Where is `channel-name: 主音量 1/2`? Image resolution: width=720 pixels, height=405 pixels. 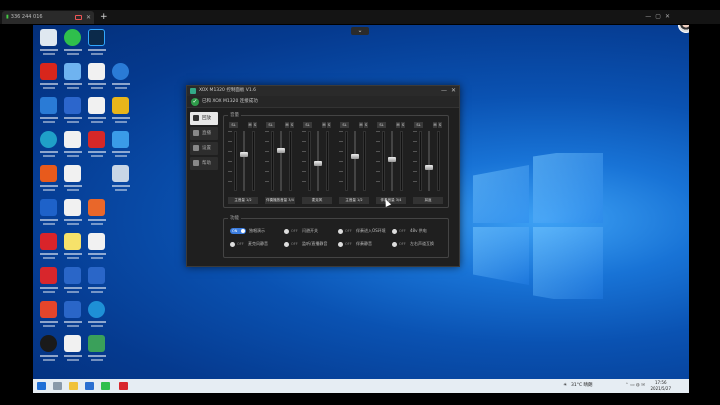 channel-name: 主音量 1/2 is located at coordinates (354, 200).